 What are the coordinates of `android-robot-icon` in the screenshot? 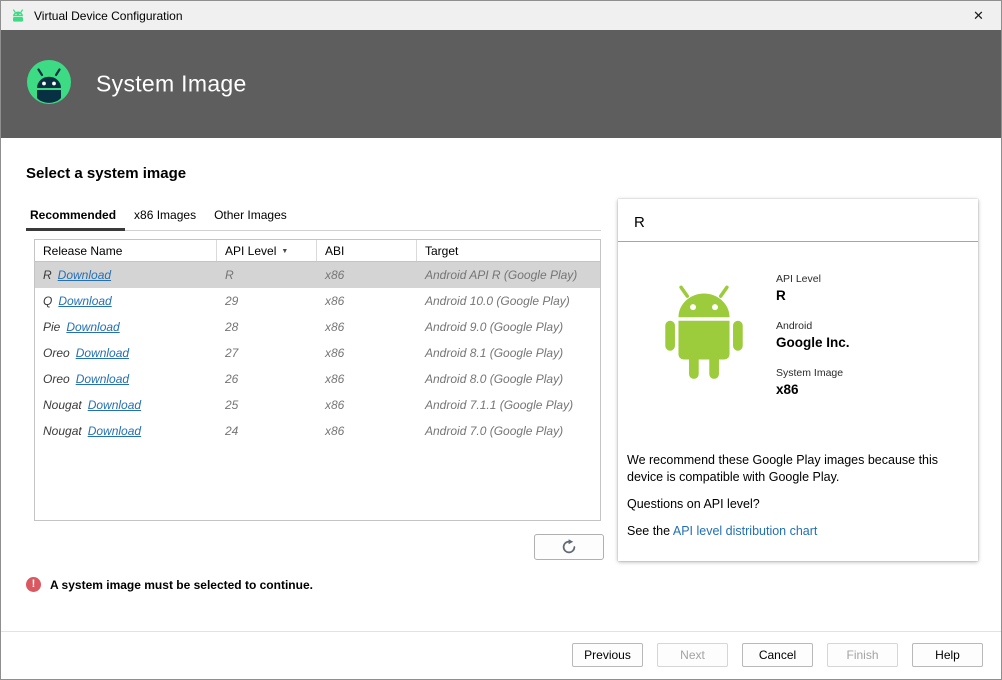 It's located at (704, 336).